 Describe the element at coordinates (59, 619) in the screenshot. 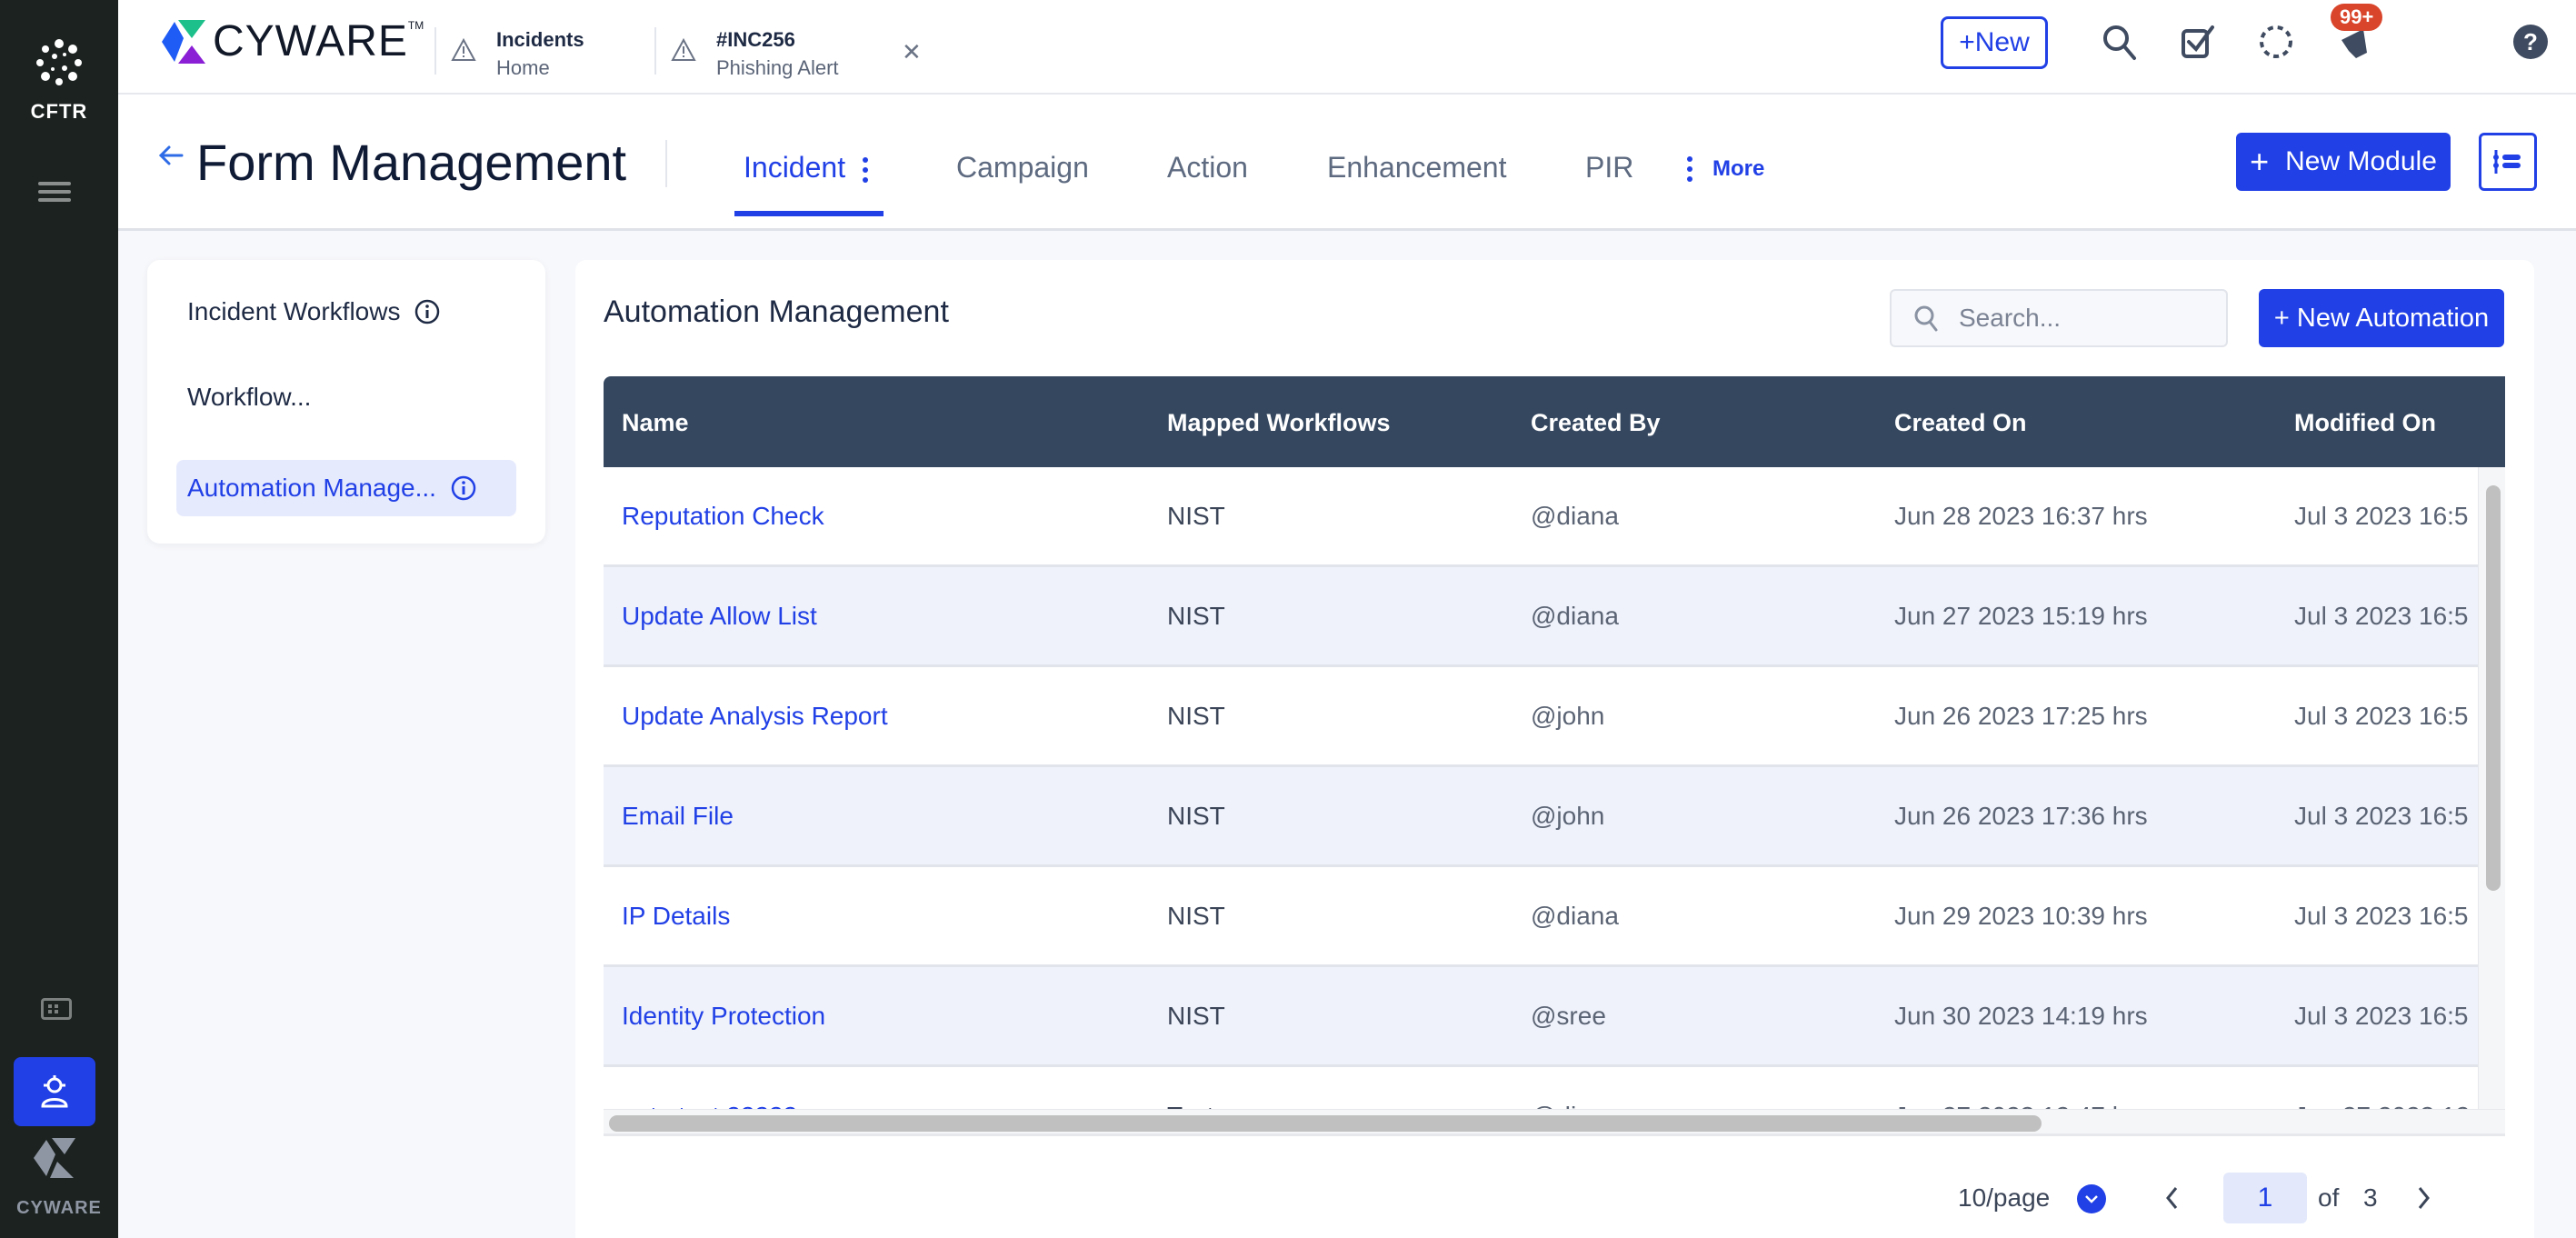

I see `left-rail: CFTR CYWARE` at that location.